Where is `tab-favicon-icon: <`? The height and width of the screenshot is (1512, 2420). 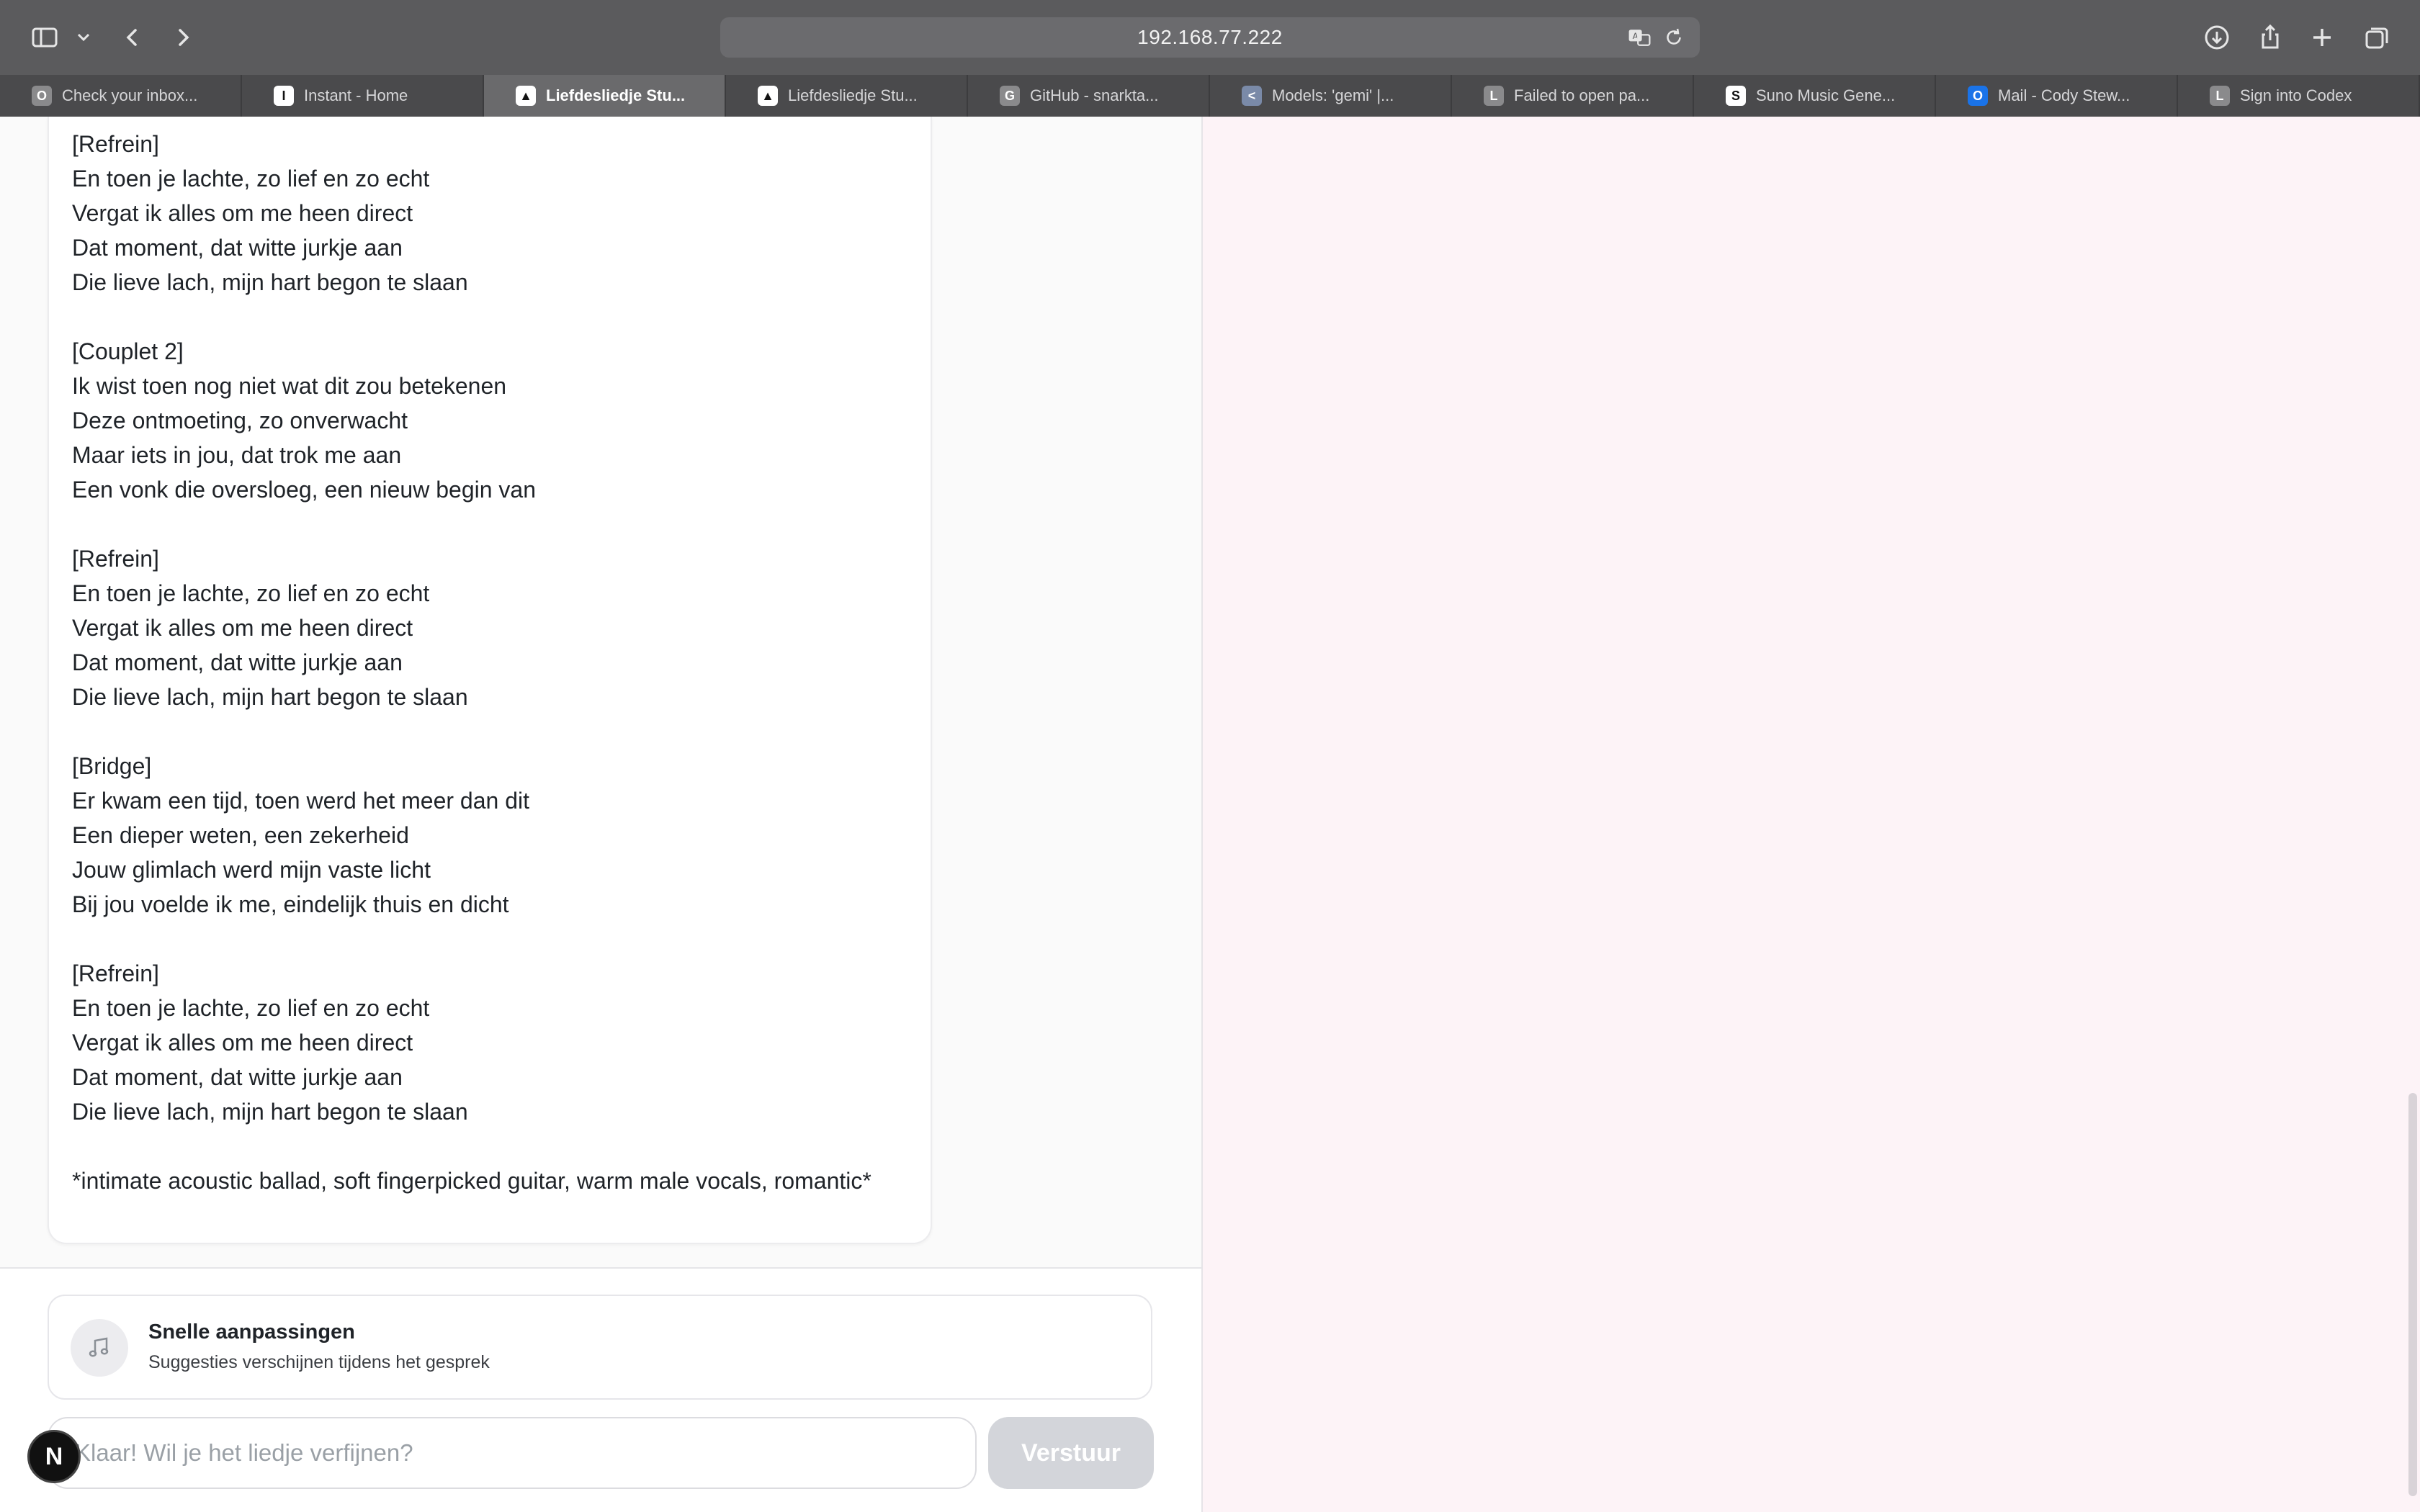
tab-favicon-icon: < is located at coordinates (1252, 96).